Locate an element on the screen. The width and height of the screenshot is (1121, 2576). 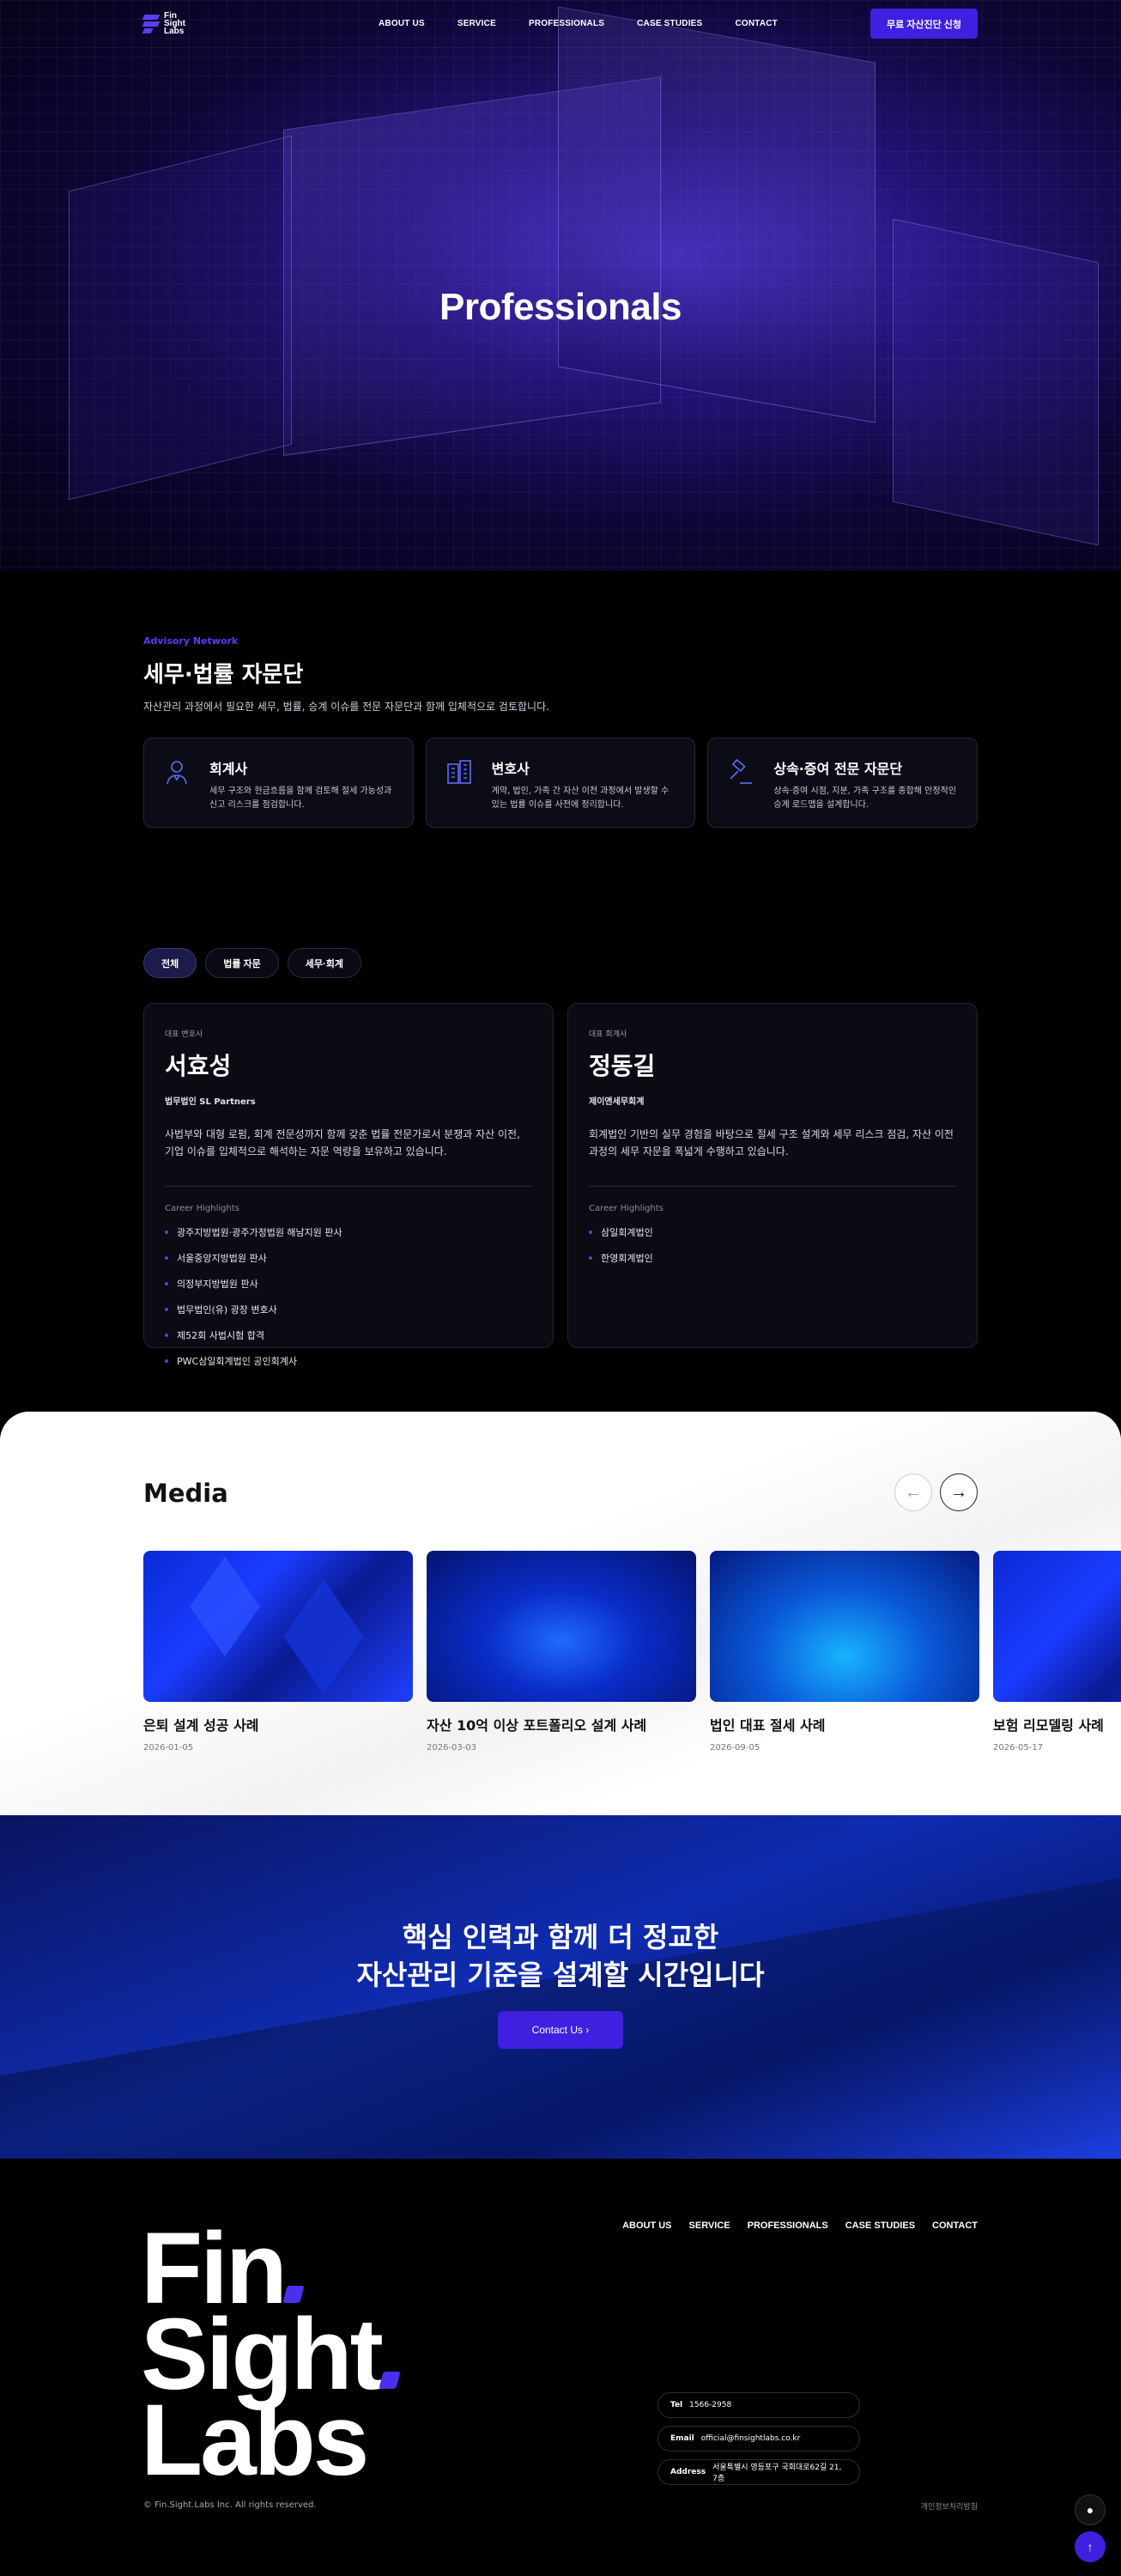
media-card-date: 2026-01-05 is located at coordinates (168, 1748).